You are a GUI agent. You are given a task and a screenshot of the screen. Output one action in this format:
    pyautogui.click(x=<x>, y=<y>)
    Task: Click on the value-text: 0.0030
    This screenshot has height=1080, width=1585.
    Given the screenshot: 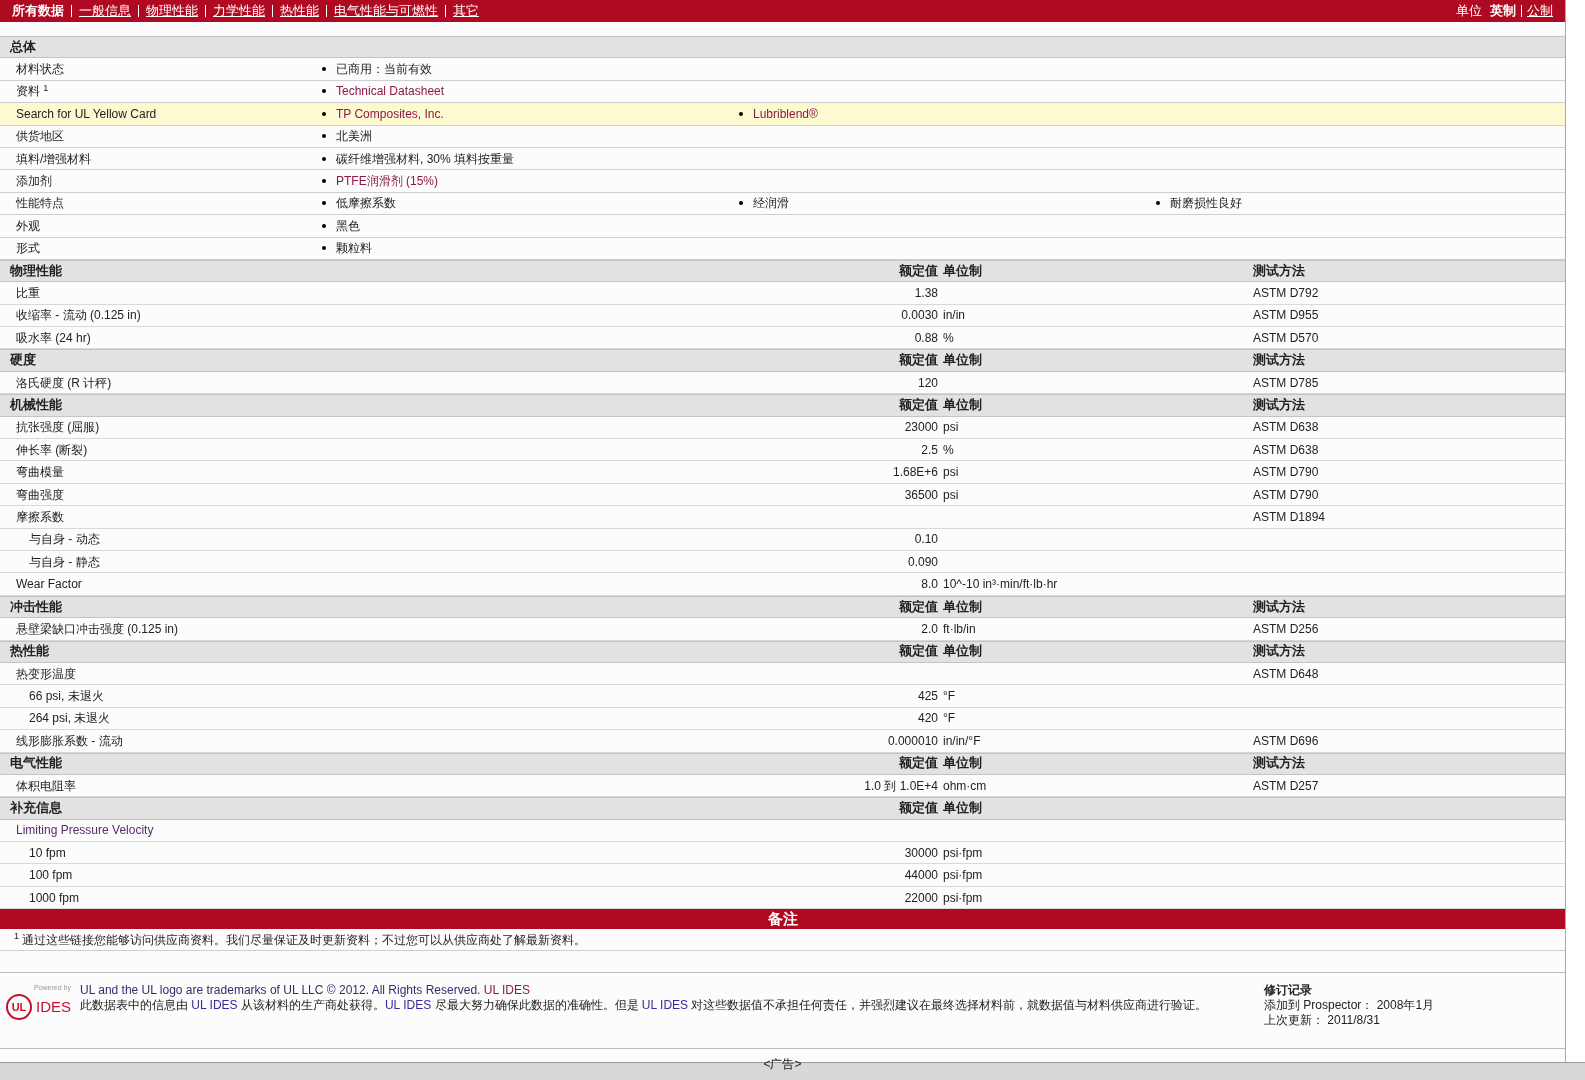 What is the action you would take?
    pyautogui.click(x=919, y=316)
    